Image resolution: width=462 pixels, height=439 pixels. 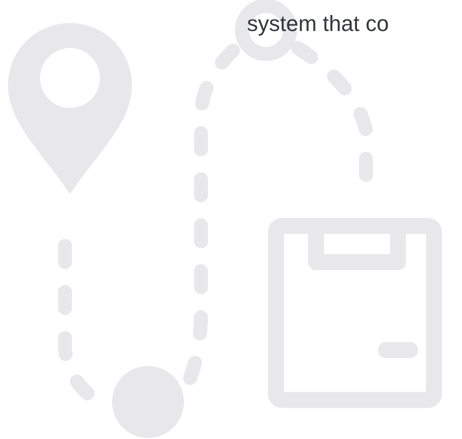 What do you see at coordinates (318, 24) in the screenshot?
I see `caption-text: system that co` at bounding box center [318, 24].